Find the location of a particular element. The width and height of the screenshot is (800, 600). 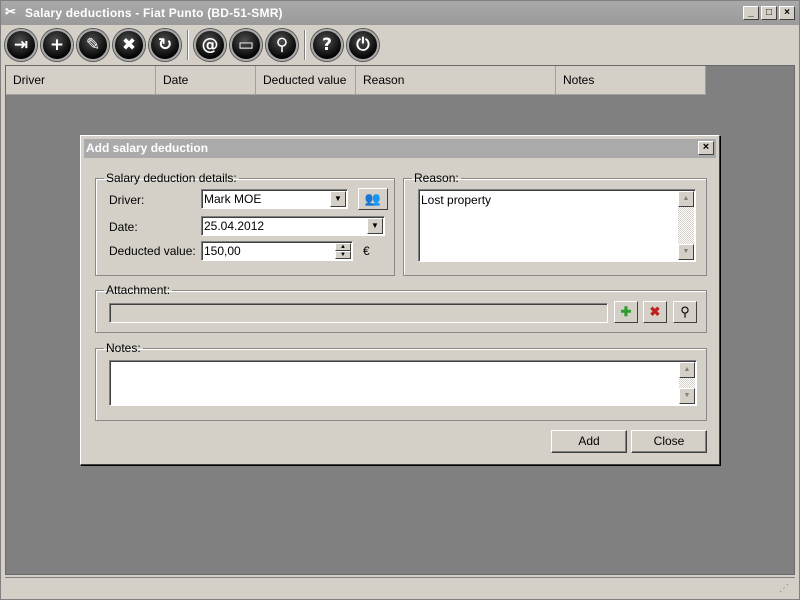

notes-legend: Notes: is located at coordinates (123, 348).